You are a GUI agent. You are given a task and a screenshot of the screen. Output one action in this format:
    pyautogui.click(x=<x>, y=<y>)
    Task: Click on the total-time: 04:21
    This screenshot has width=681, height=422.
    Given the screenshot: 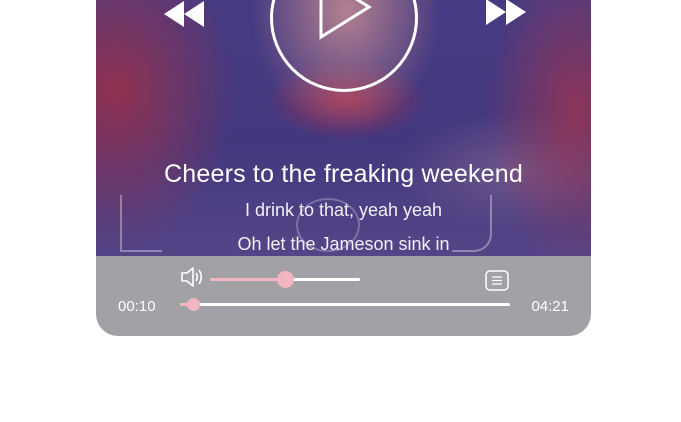 What is the action you would take?
    pyautogui.click(x=550, y=306)
    